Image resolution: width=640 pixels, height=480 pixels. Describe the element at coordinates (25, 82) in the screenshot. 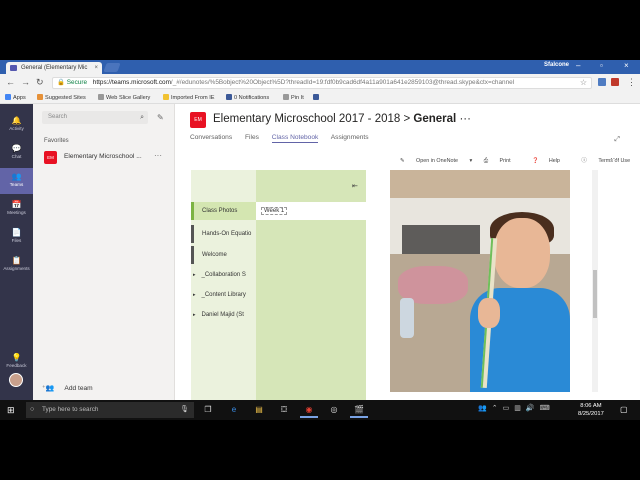

I see `forward-icon: →` at that location.